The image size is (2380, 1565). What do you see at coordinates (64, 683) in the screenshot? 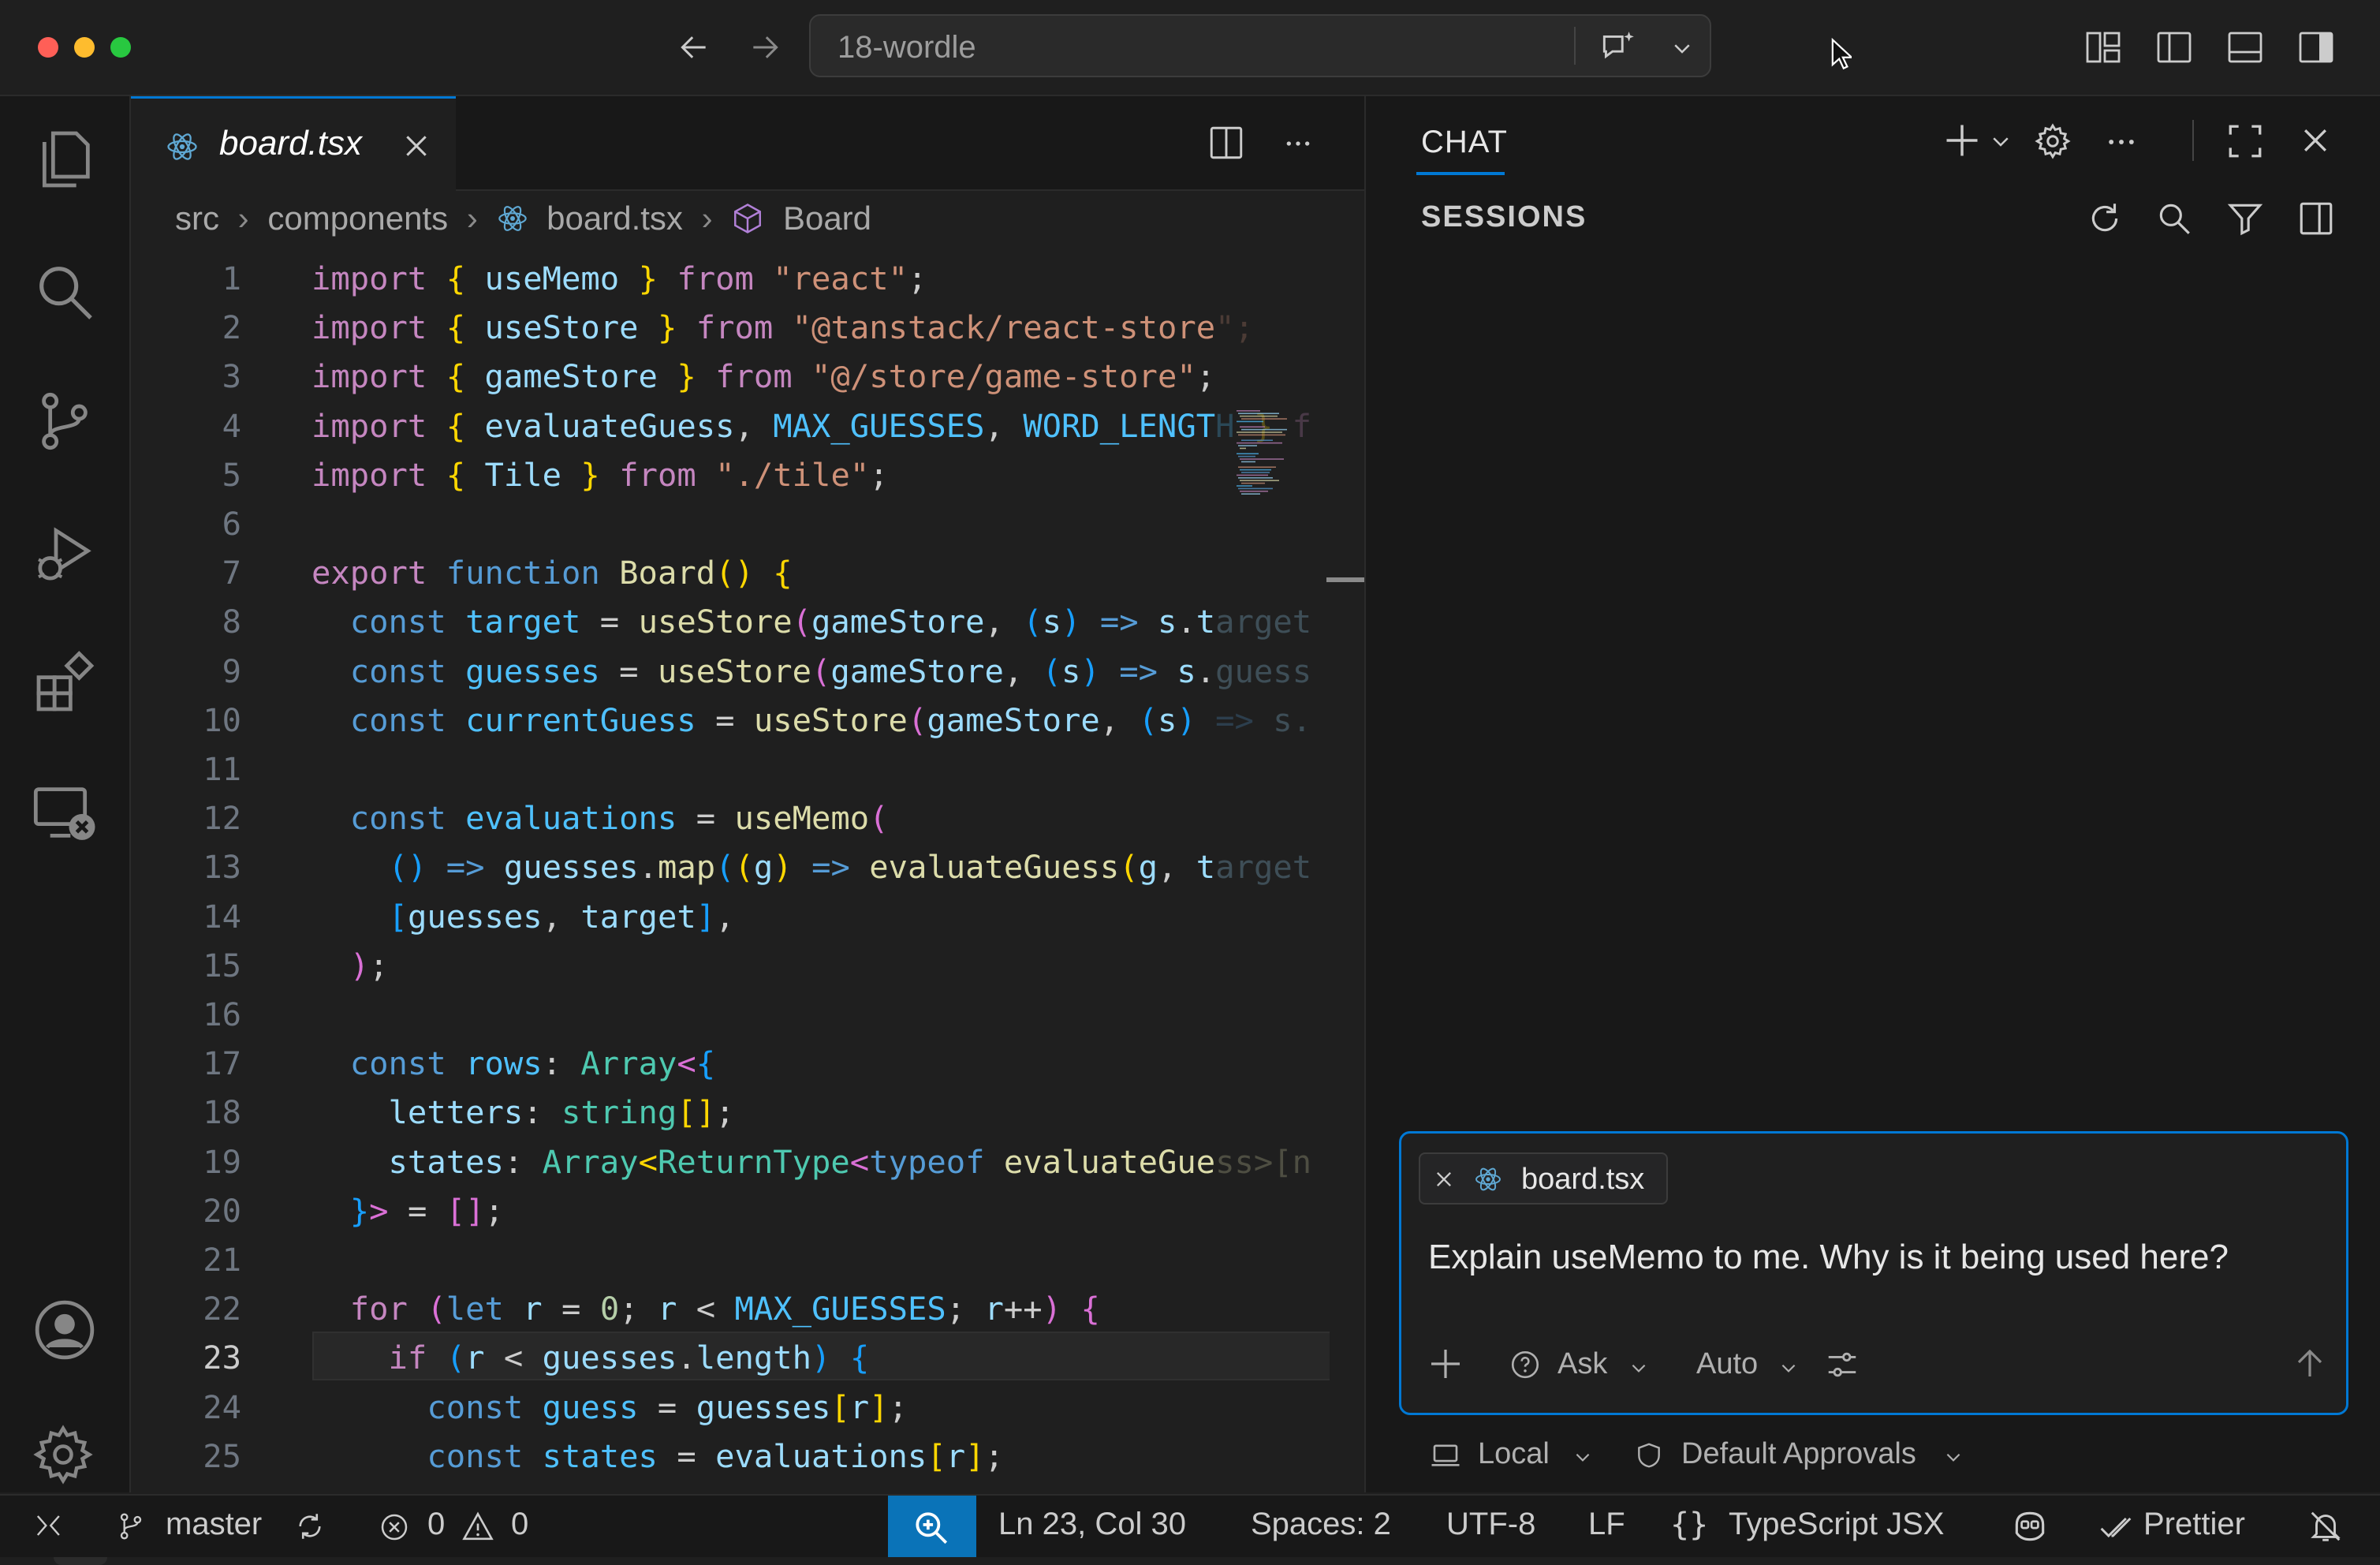
I see `extensions-icon` at bounding box center [64, 683].